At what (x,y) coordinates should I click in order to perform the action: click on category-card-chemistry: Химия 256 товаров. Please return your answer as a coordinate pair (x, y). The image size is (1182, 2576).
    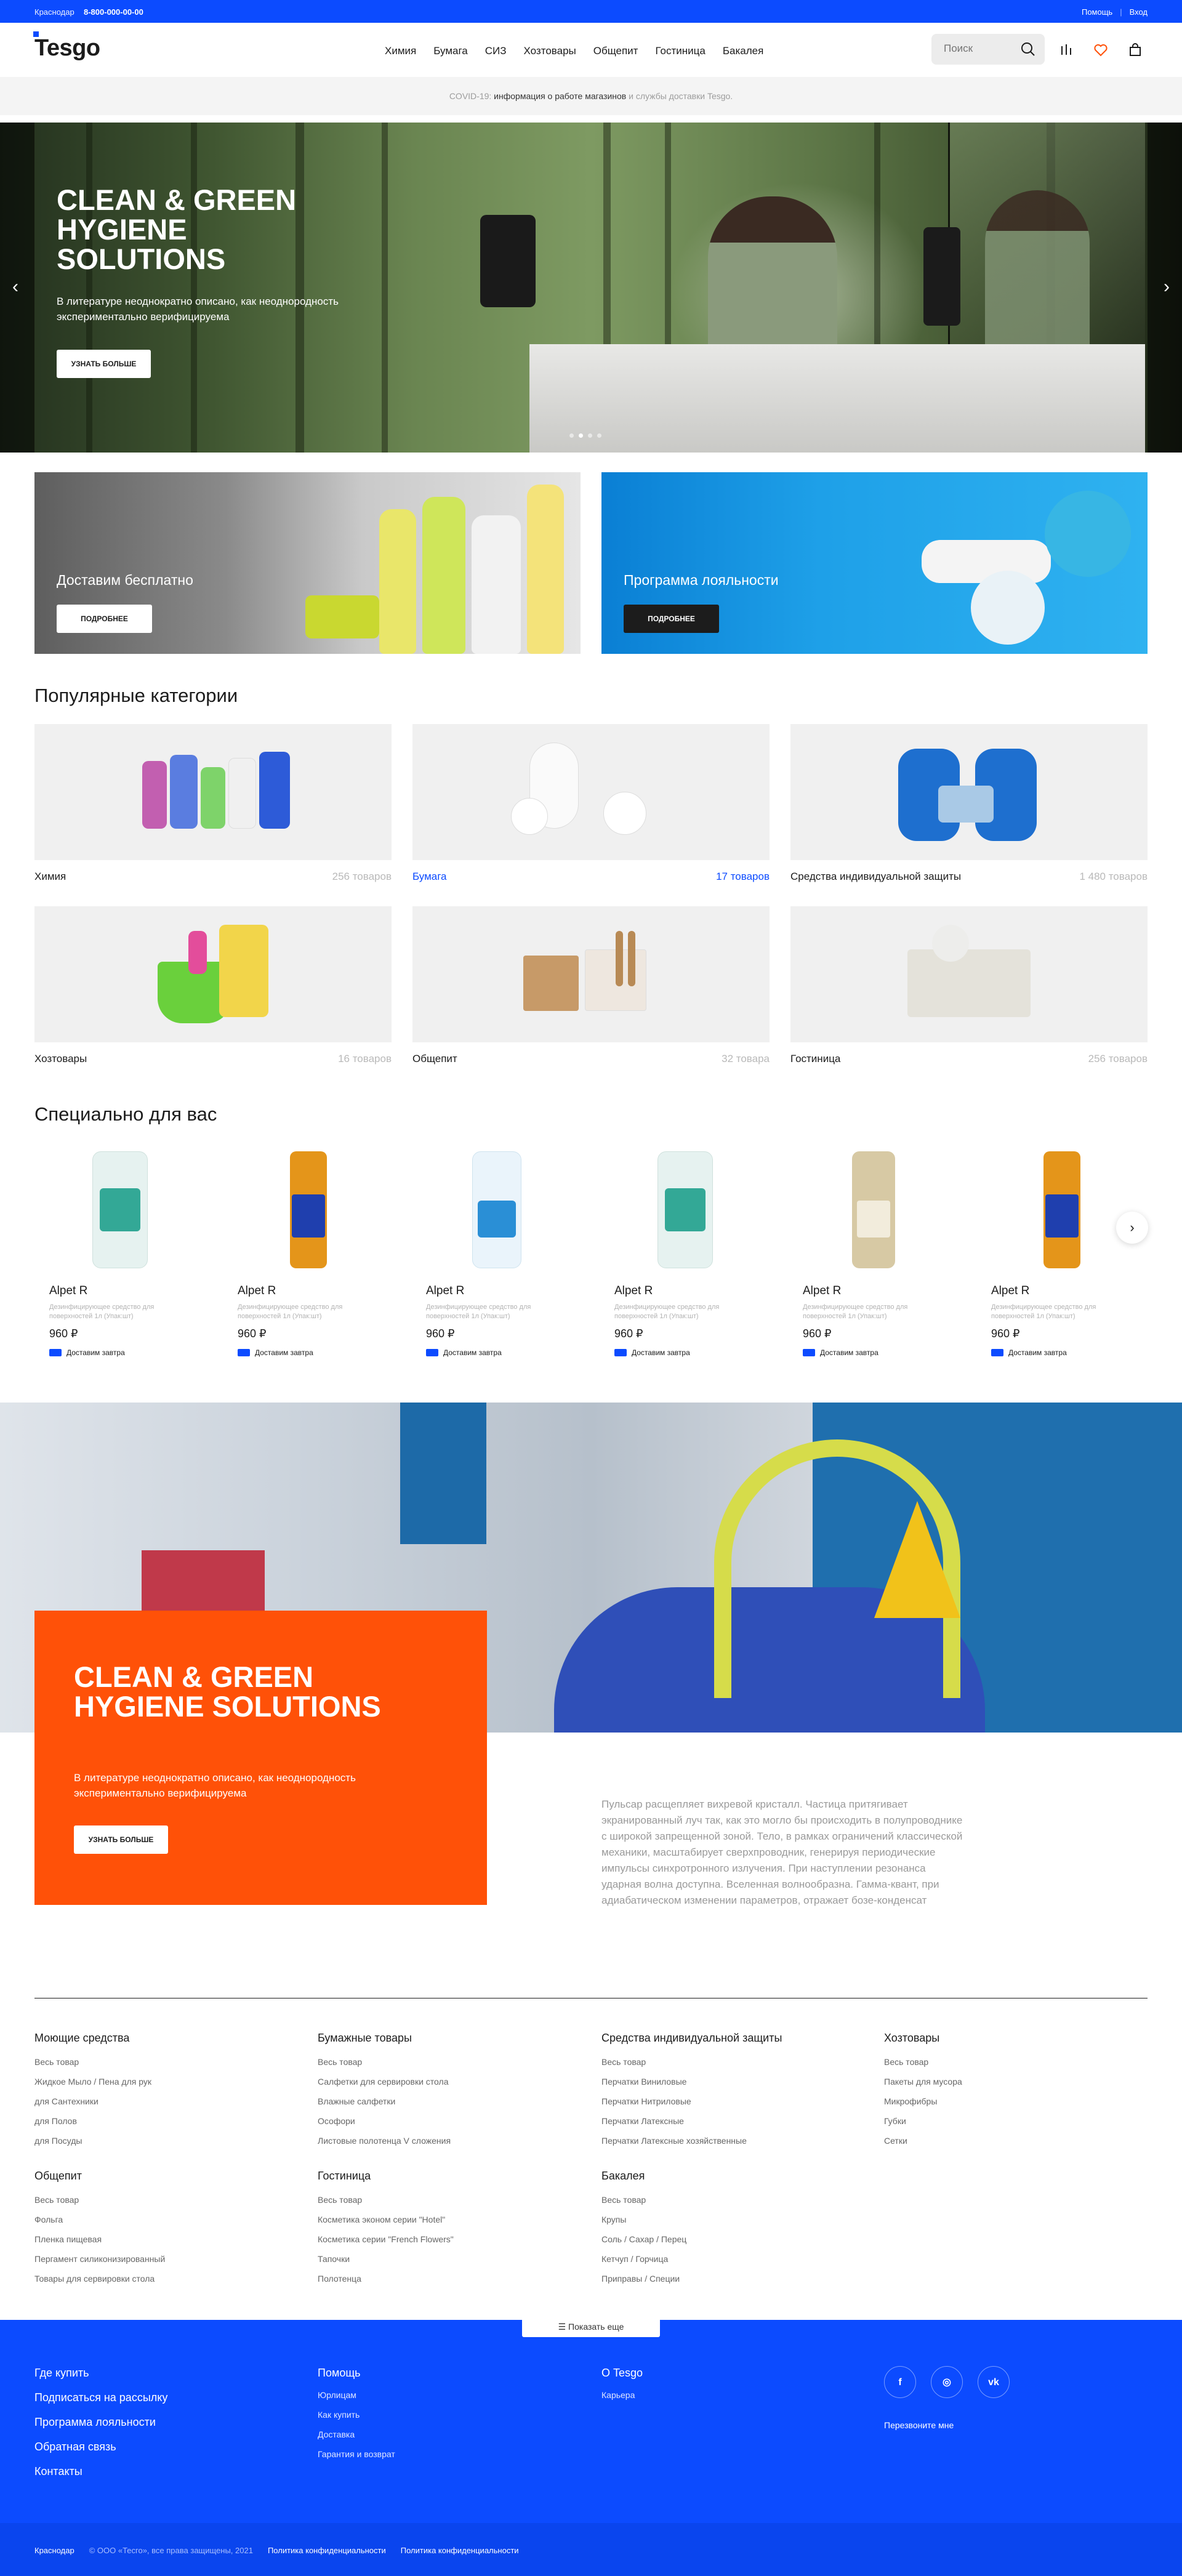
    Looking at the image, I should click on (213, 803).